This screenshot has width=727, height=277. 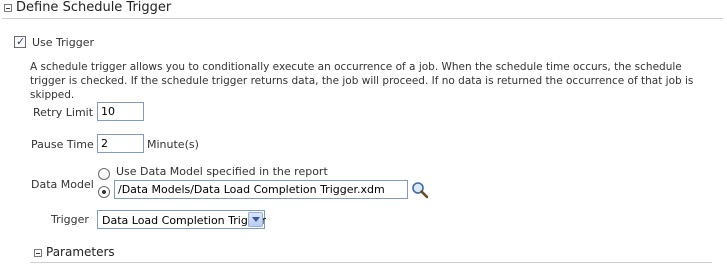 What do you see at coordinates (371, 253) in the screenshot?
I see `parameters-header: Parameters` at bounding box center [371, 253].